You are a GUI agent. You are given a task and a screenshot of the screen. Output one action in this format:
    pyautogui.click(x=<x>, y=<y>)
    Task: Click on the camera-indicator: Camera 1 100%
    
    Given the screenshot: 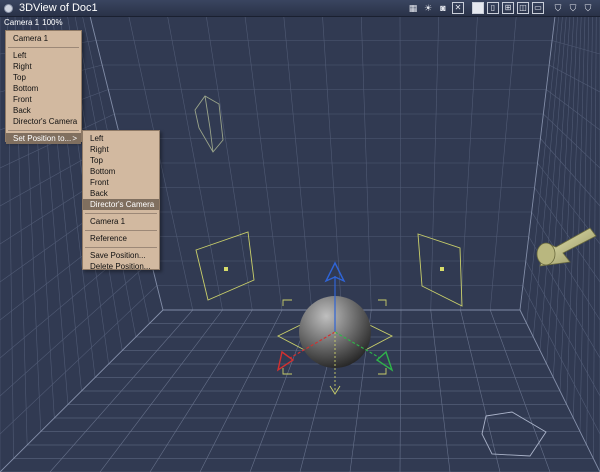 What is the action you would take?
    pyautogui.click(x=33, y=23)
    